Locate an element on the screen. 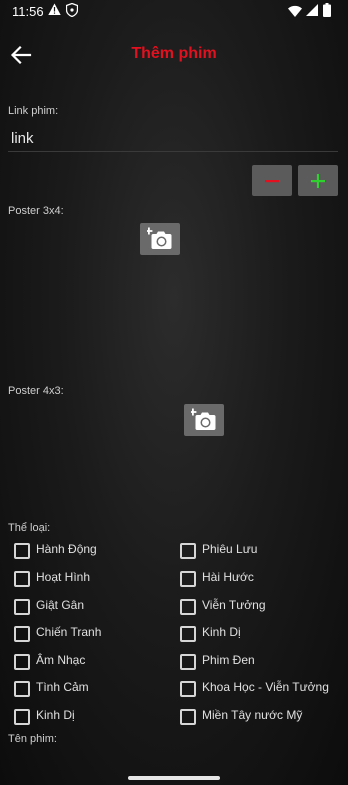 This screenshot has height=785, width=348. app-bar: Thêm phim is located at coordinates (174, 56).